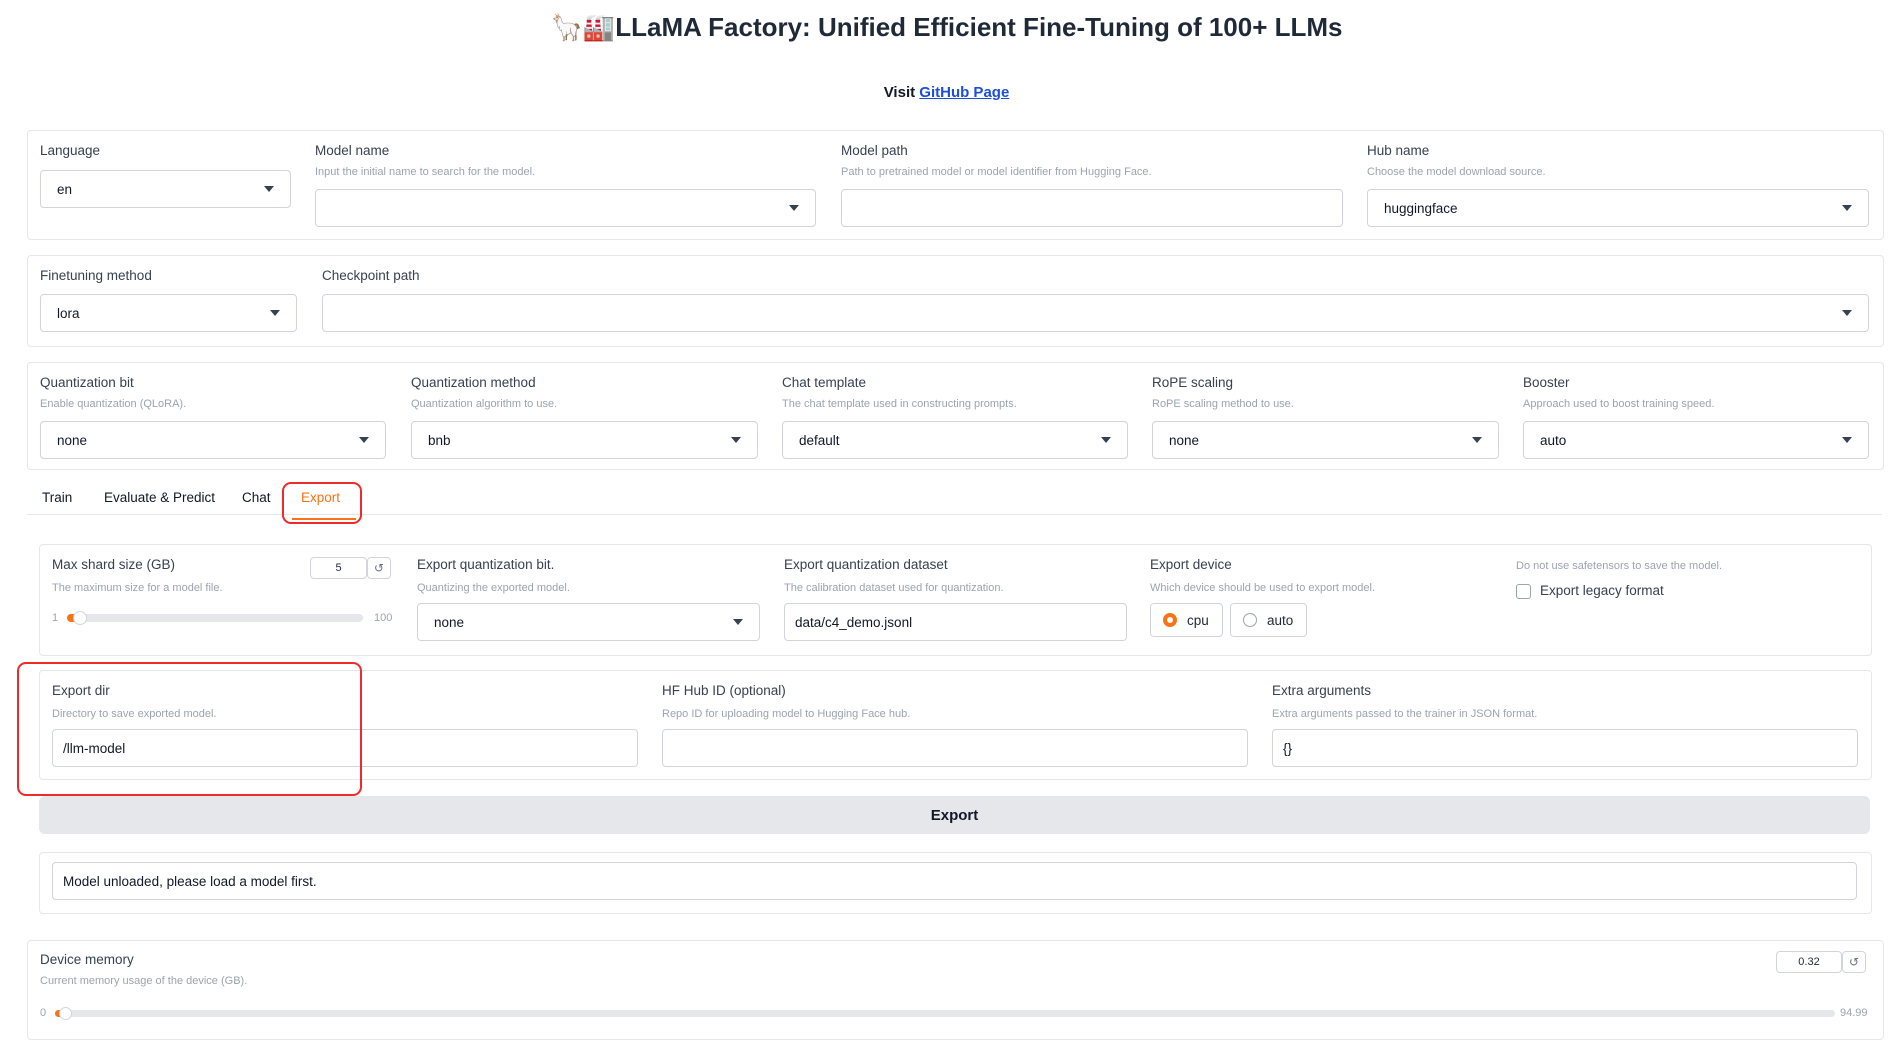 This screenshot has height=1042, width=1893. Describe the element at coordinates (1198, 620) in the screenshot. I see `export-device-cpu-label: cpu` at that location.